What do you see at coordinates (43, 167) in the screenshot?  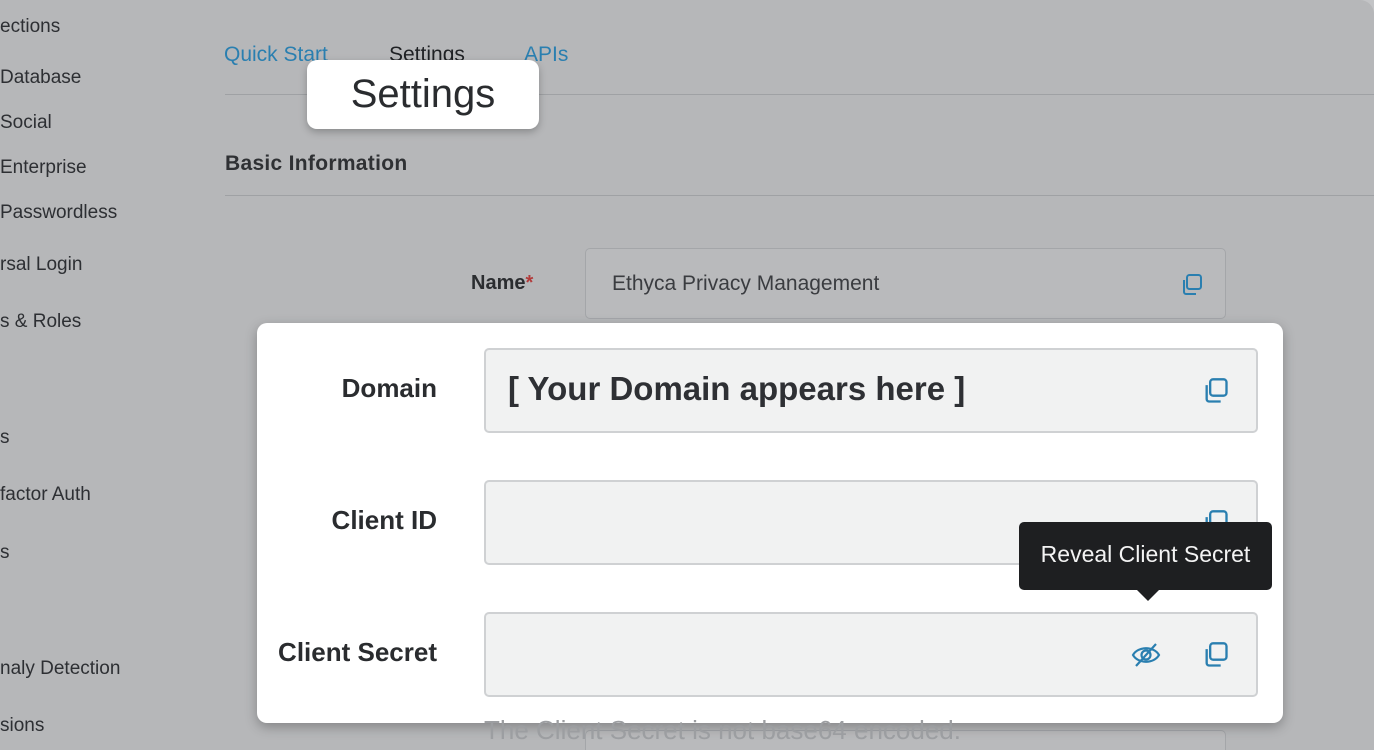 I see `sidebar-item: Enterprise` at bounding box center [43, 167].